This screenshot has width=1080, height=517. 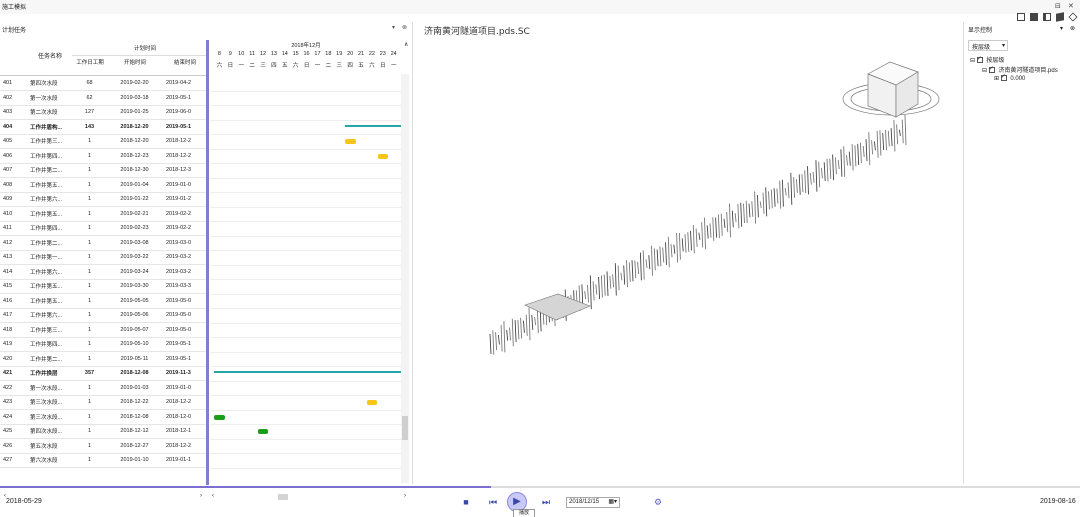 What do you see at coordinates (1058, 6) in the screenshot?
I see `restore-button: ⊟` at bounding box center [1058, 6].